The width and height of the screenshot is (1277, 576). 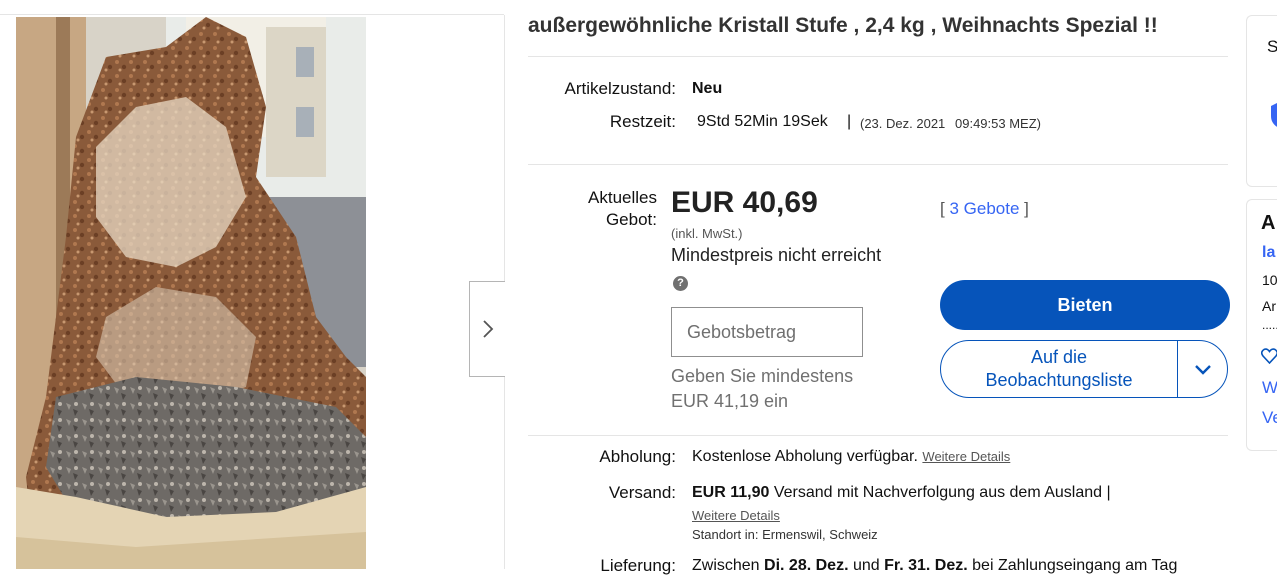 What do you see at coordinates (942, 208) in the screenshot?
I see `bracket-open: [` at bounding box center [942, 208].